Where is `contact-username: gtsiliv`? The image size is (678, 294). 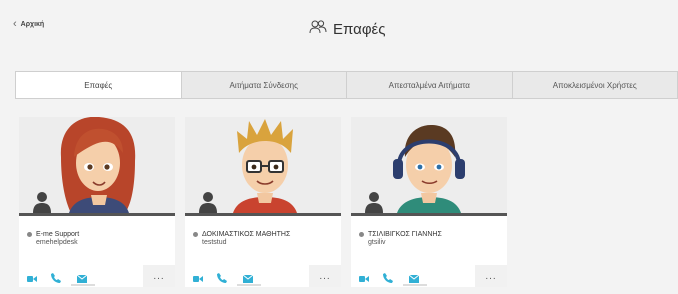
contact-username: gtsiliv is located at coordinates (377, 242).